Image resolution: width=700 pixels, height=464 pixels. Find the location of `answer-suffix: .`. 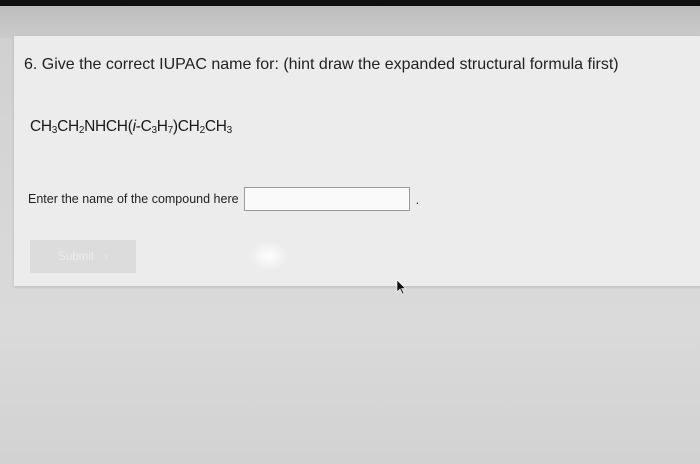

answer-suffix: . is located at coordinates (417, 199).